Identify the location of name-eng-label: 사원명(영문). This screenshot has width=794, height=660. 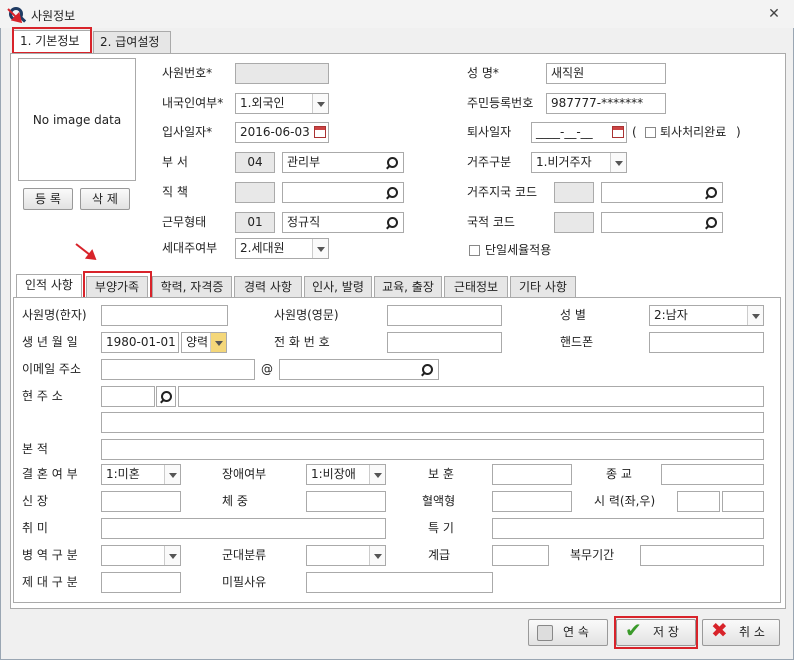
(306, 315).